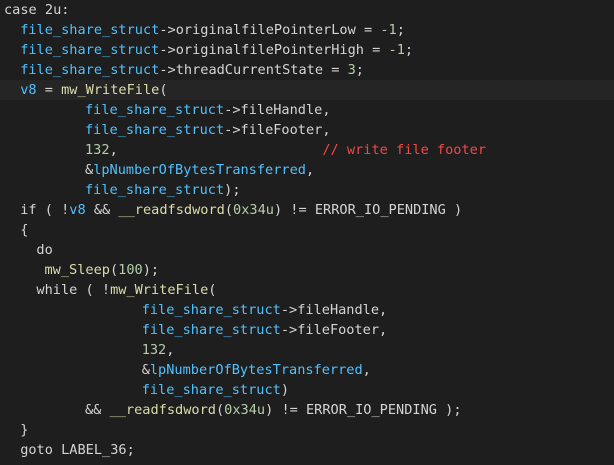 This screenshot has height=465, width=614. I want to click on code-line: case 2u:, so click(307, 10).